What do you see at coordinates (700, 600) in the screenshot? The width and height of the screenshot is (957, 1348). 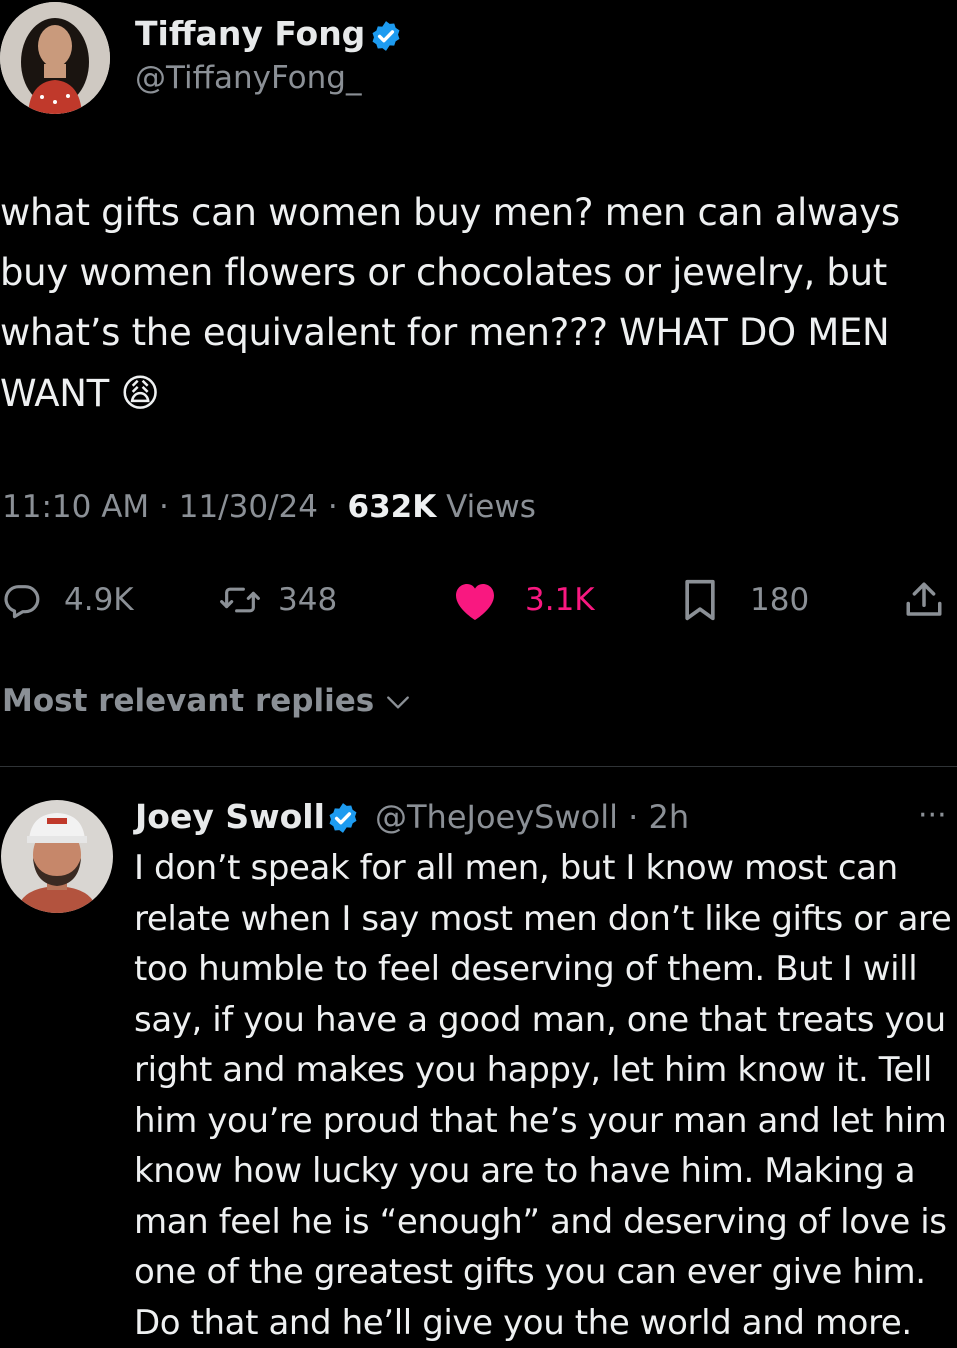 I see `bookmark-icon` at bounding box center [700, 600].